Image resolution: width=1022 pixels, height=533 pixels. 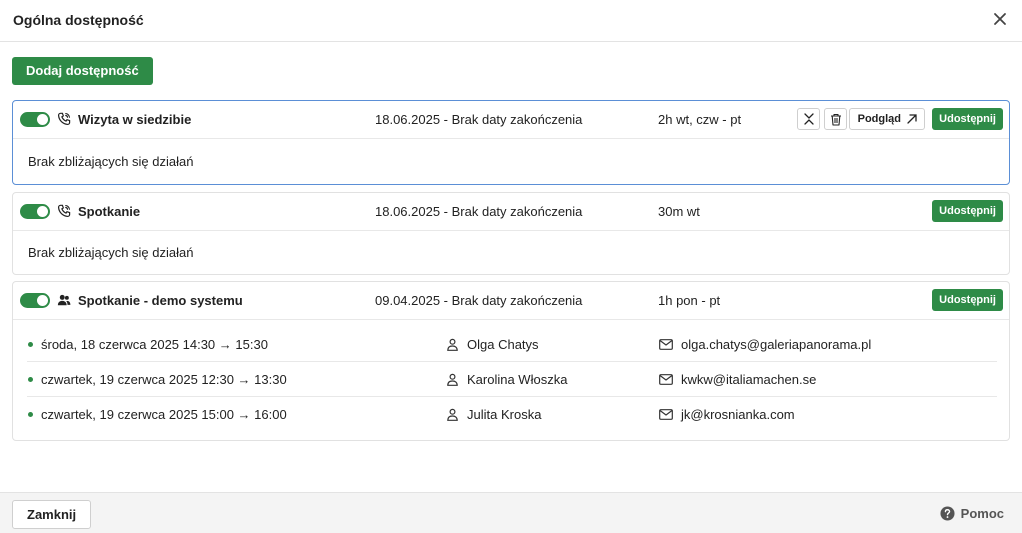 I want to click on delete-button, so click(x=835, y=119).